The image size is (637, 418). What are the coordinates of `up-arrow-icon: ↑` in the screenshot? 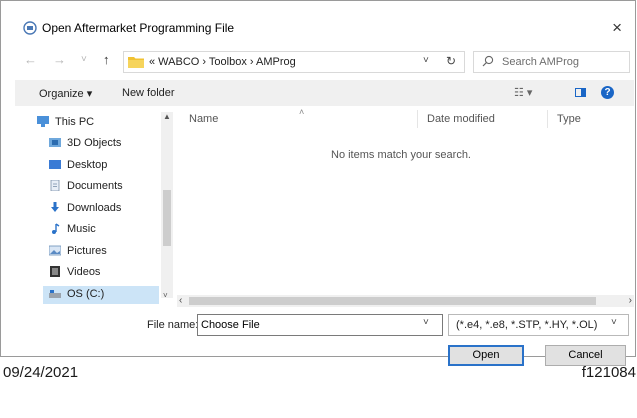 It's located at (106, 60).